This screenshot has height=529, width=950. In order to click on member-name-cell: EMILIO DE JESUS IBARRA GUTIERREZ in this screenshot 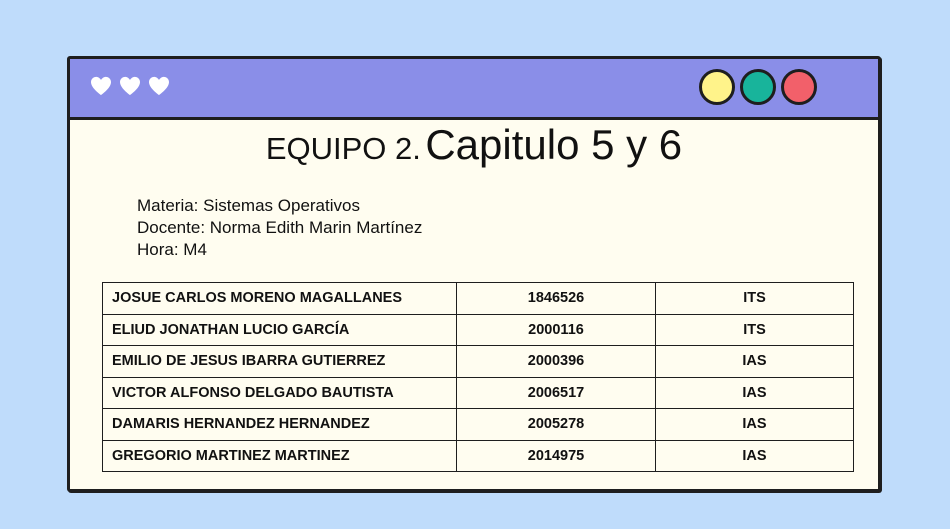, I will do `click(279, 361)`.